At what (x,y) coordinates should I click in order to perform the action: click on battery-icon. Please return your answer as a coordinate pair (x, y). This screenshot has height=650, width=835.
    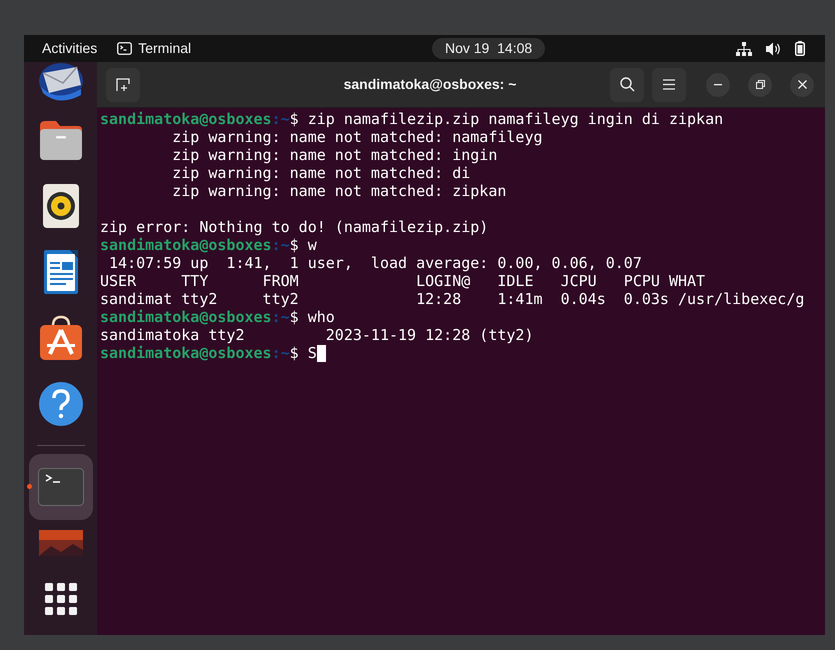
    Looking at the image, I should click on (800, 48).